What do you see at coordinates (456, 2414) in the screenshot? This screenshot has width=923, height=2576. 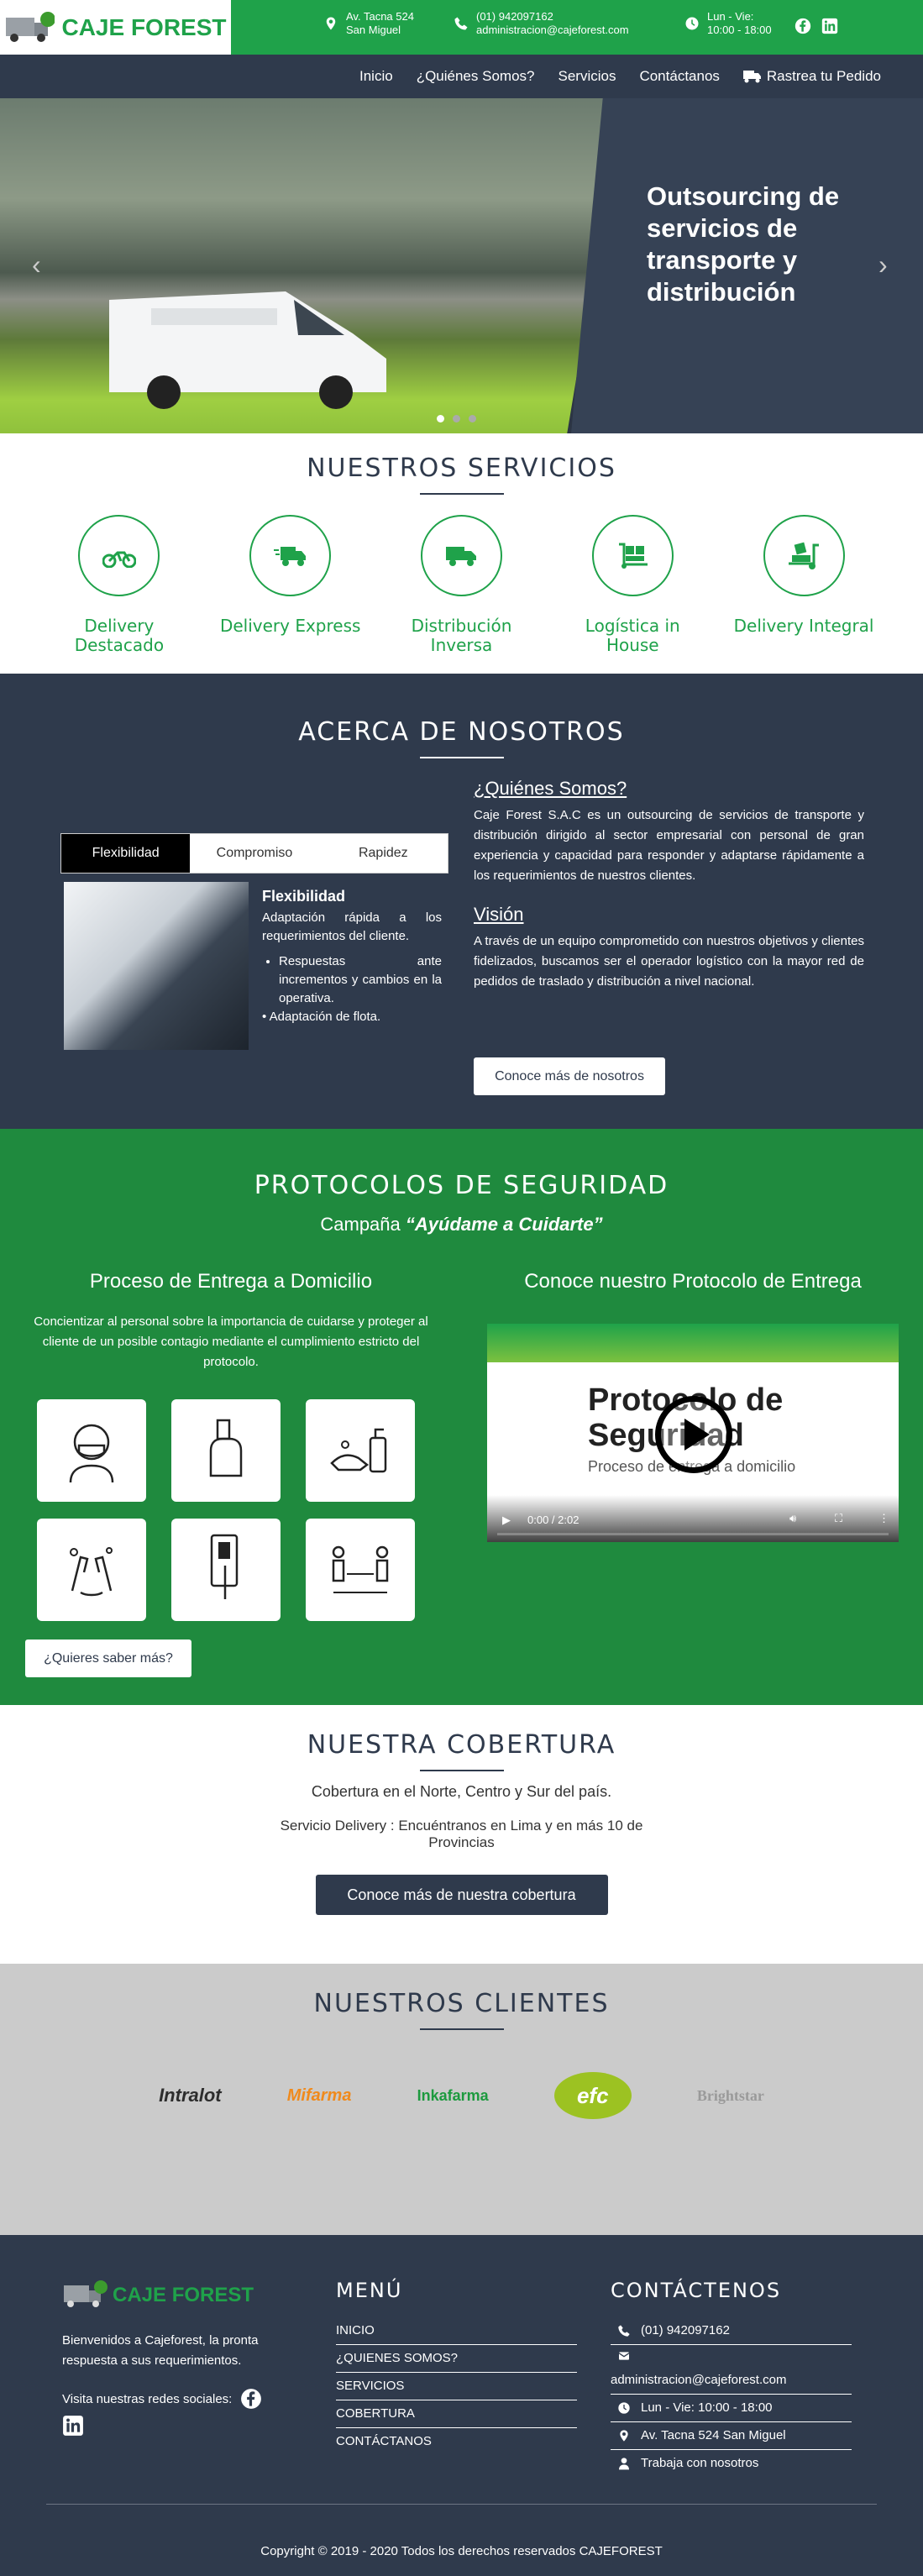 I see `footer-menu-item: COBERTURA` at bounding box center [456, 2414].